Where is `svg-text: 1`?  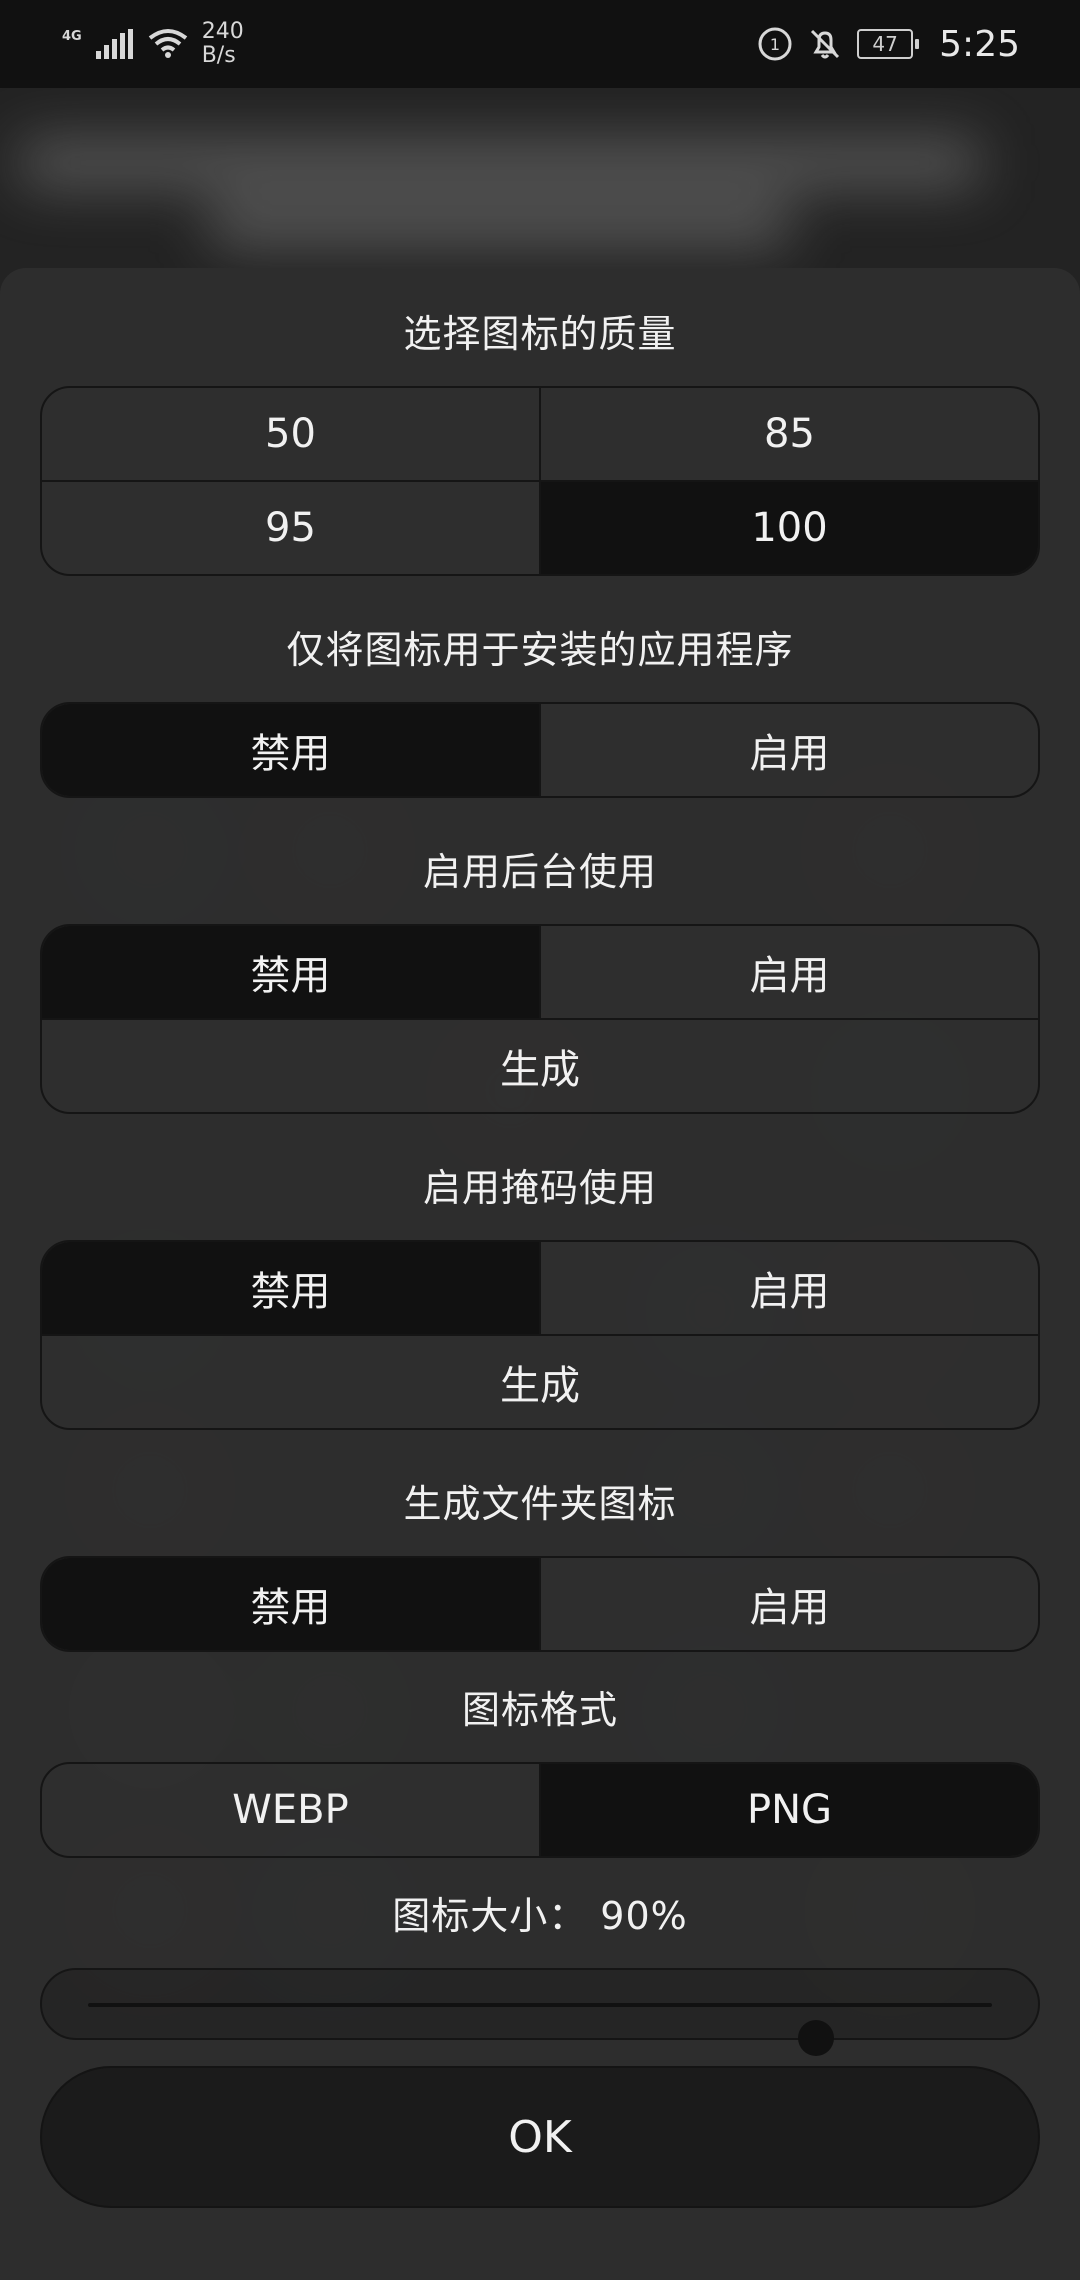 svg-text: 1 is located at coordinates (775, 44).